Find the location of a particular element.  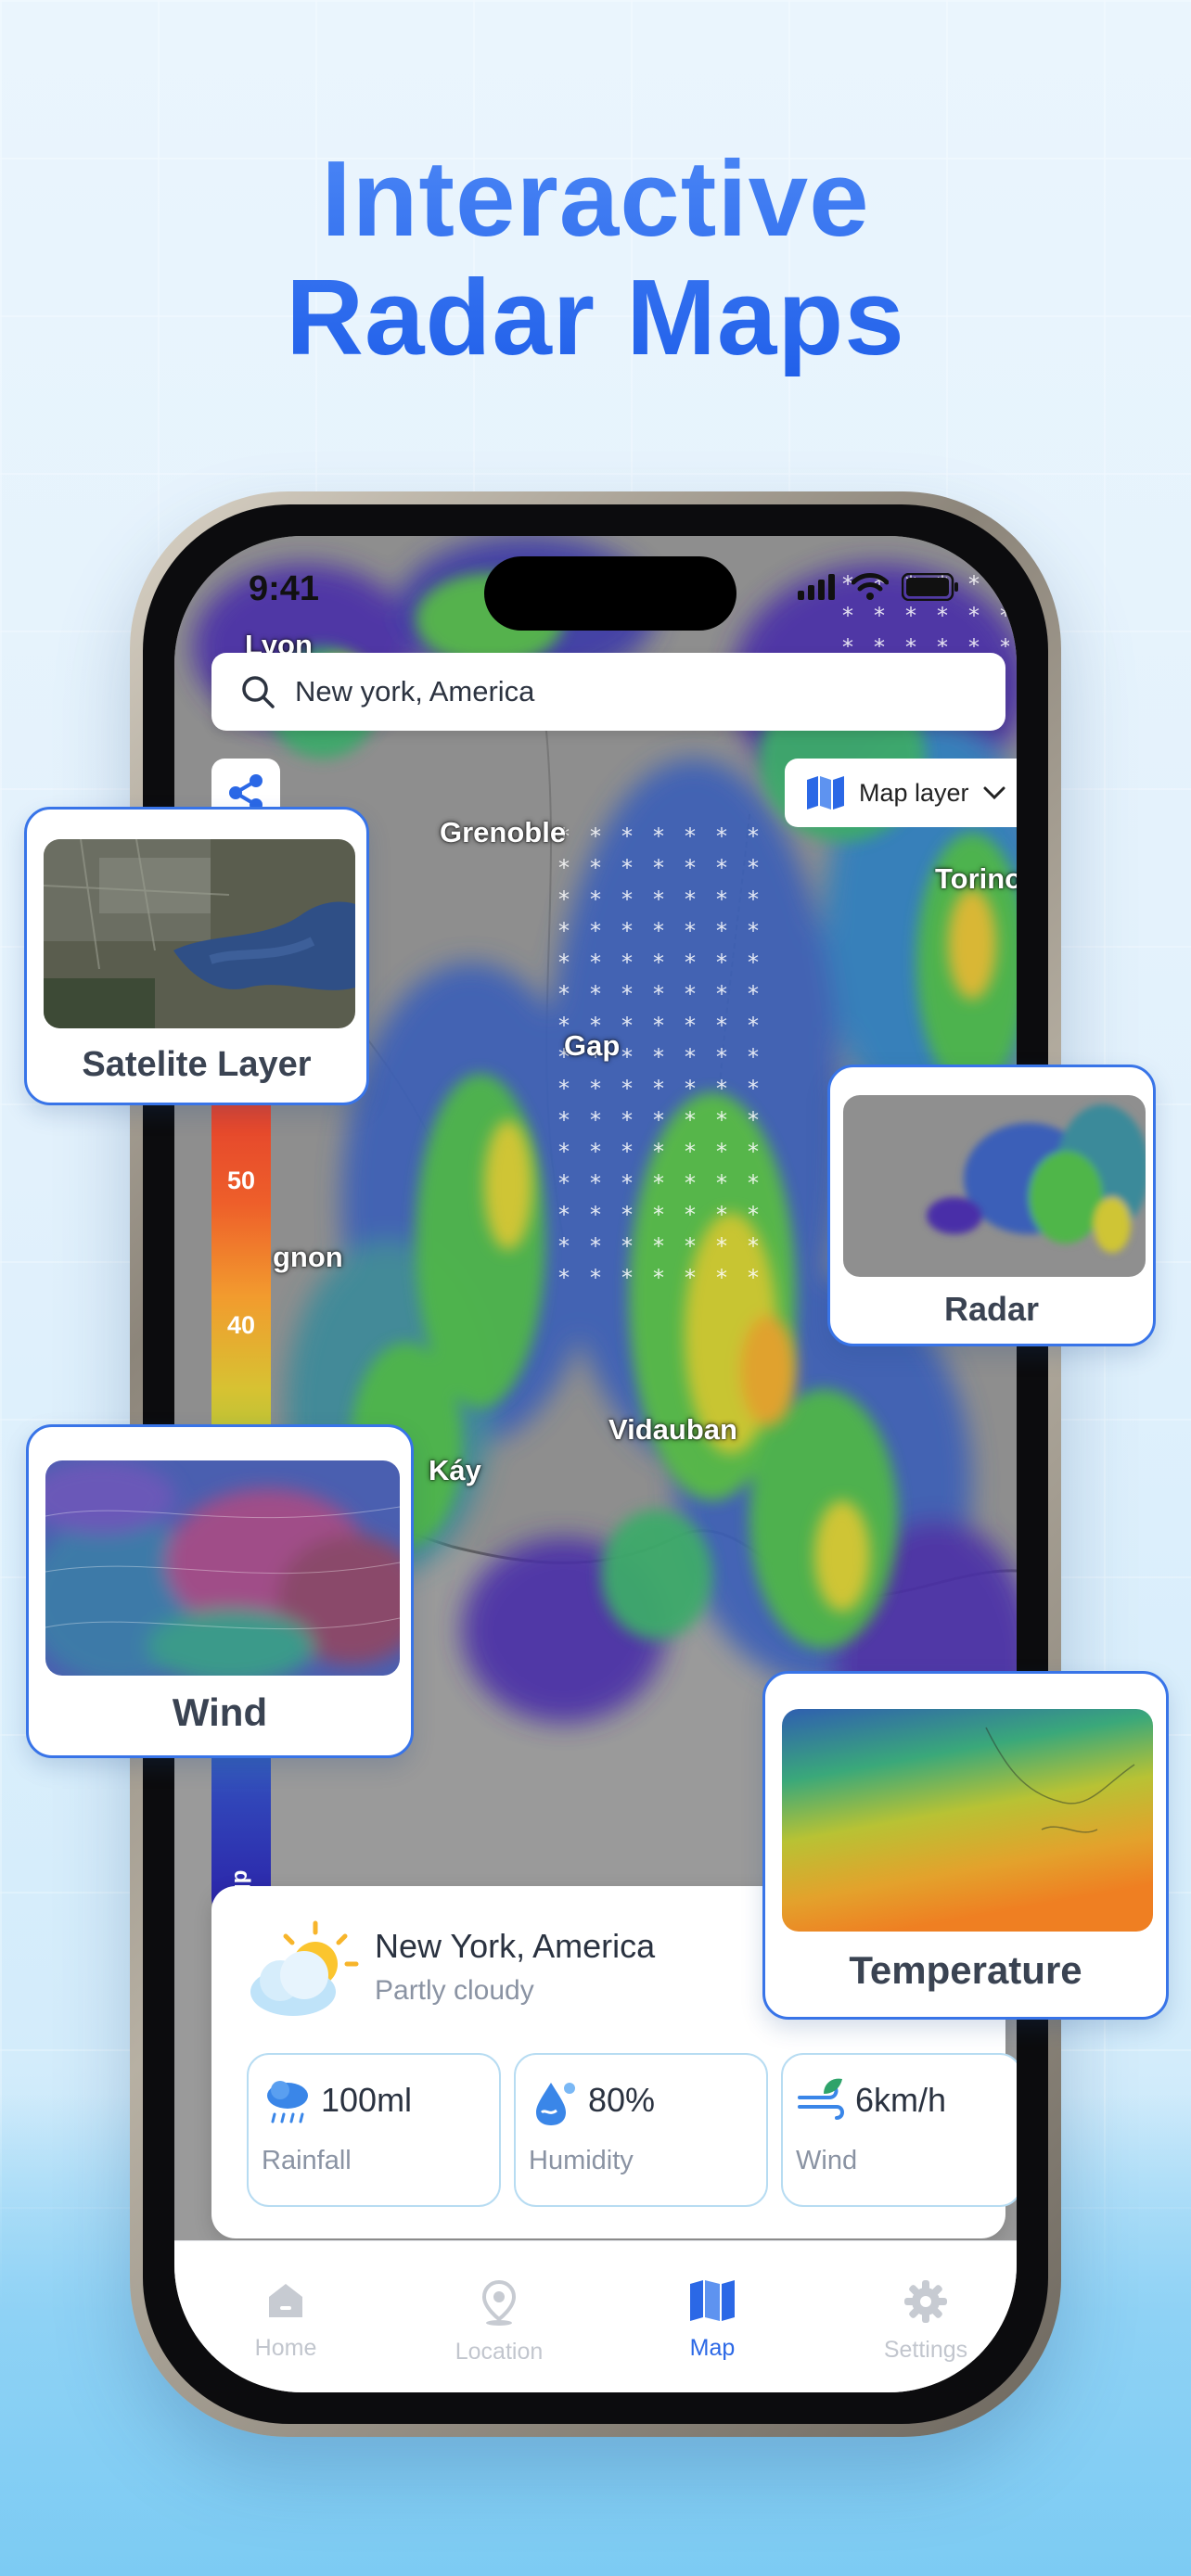

tab-home: Home is located at coordinates (285, 2320).